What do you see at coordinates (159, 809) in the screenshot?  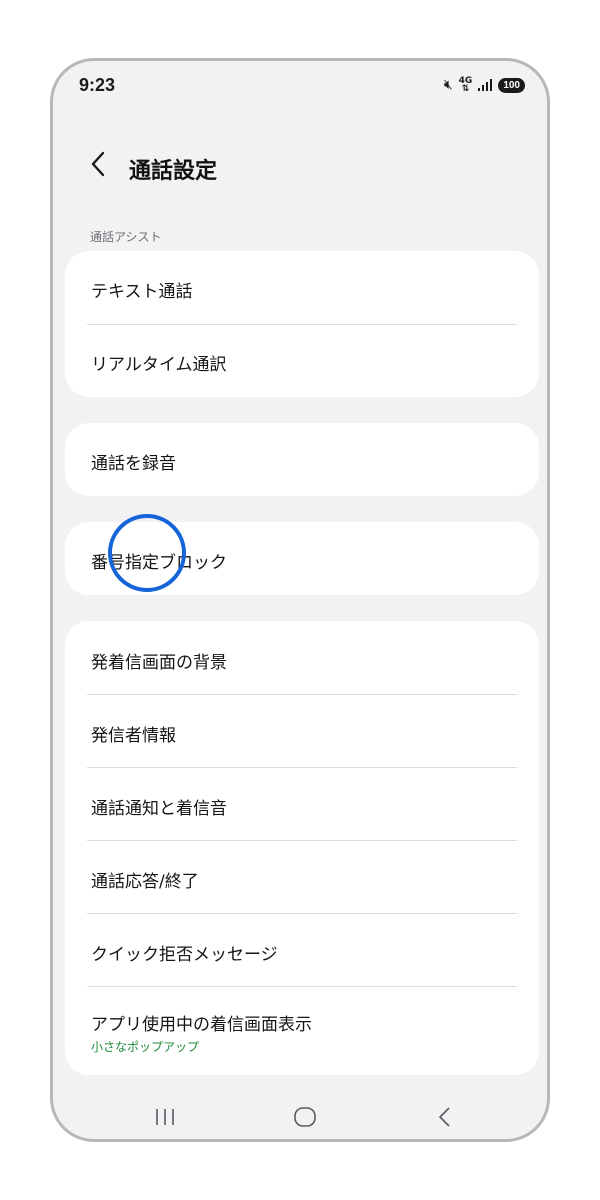 I see `list-item-label: 通話通知と着信音` at bounding box center [159, 809].